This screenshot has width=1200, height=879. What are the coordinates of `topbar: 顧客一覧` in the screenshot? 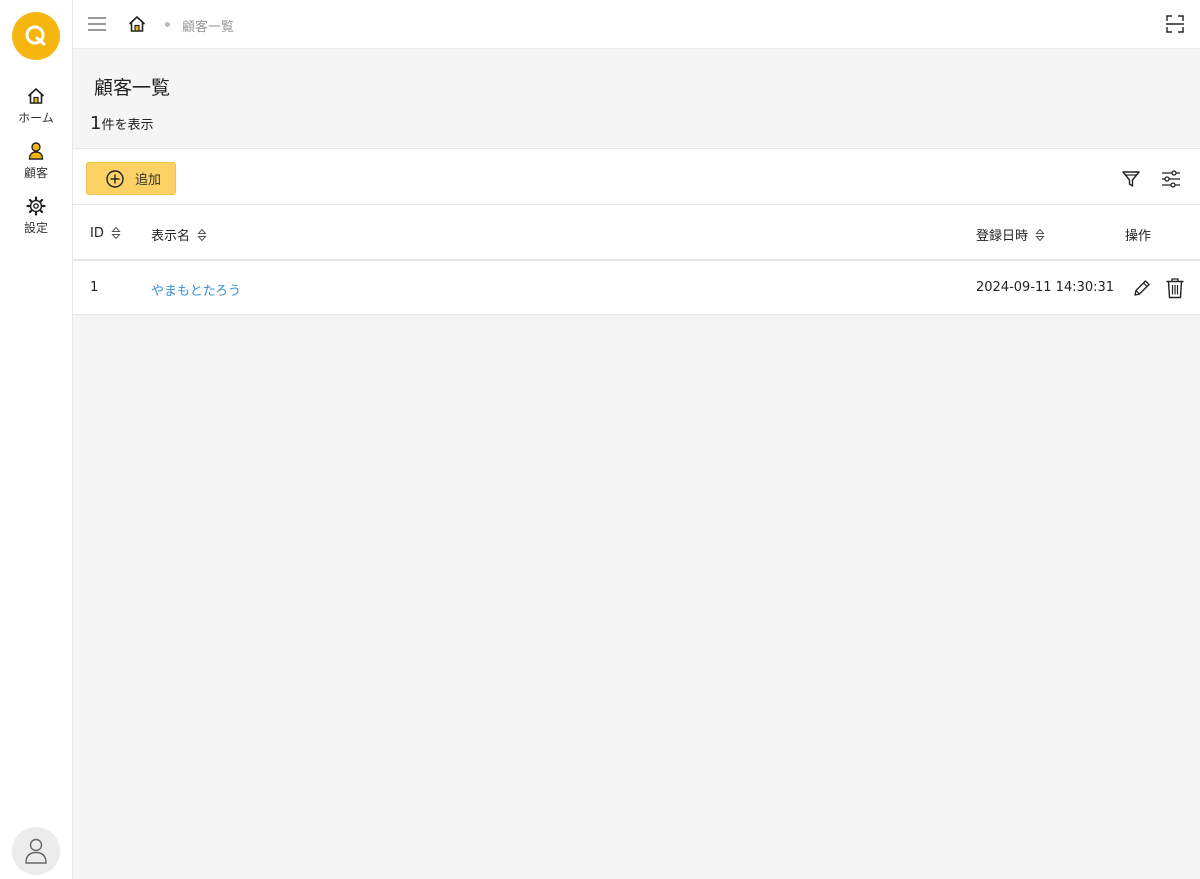 It's located at (636, 24).